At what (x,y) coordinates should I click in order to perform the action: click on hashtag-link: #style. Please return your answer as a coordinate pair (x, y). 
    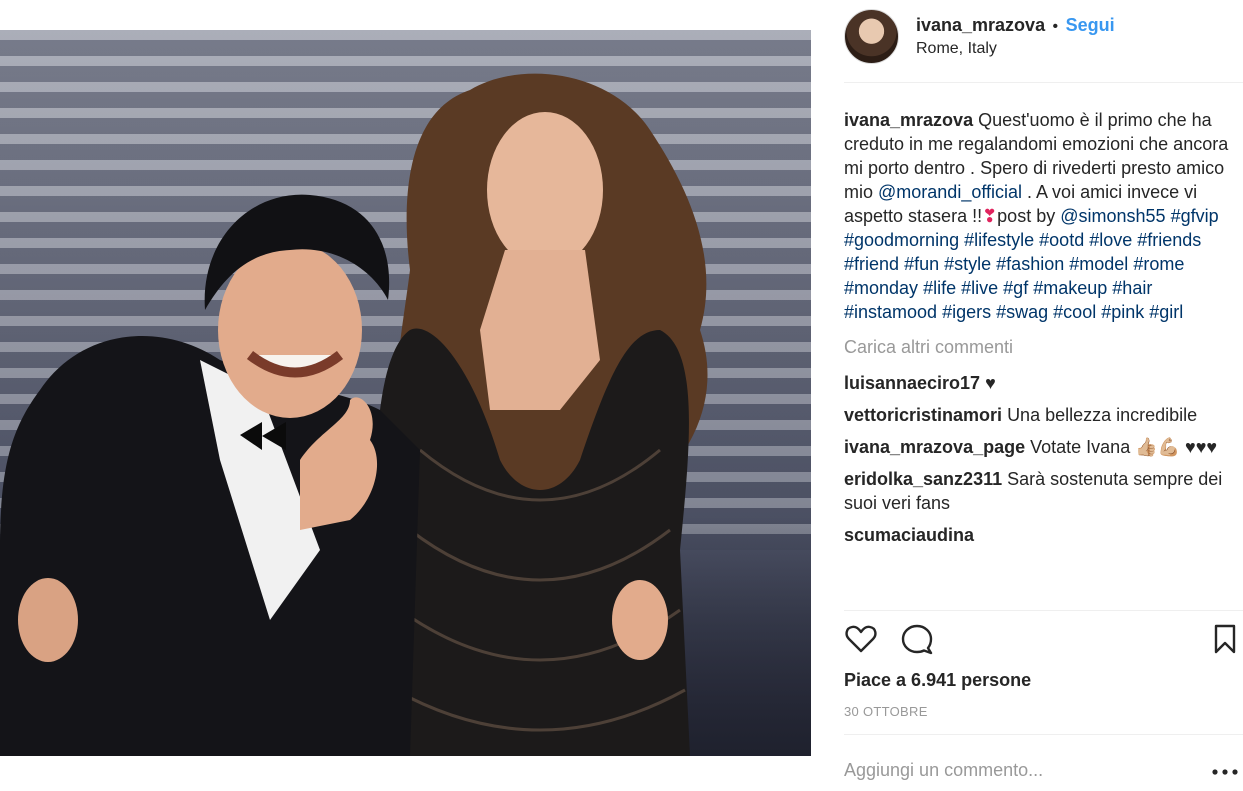
    Looking at the image, I should click on (967, 264).